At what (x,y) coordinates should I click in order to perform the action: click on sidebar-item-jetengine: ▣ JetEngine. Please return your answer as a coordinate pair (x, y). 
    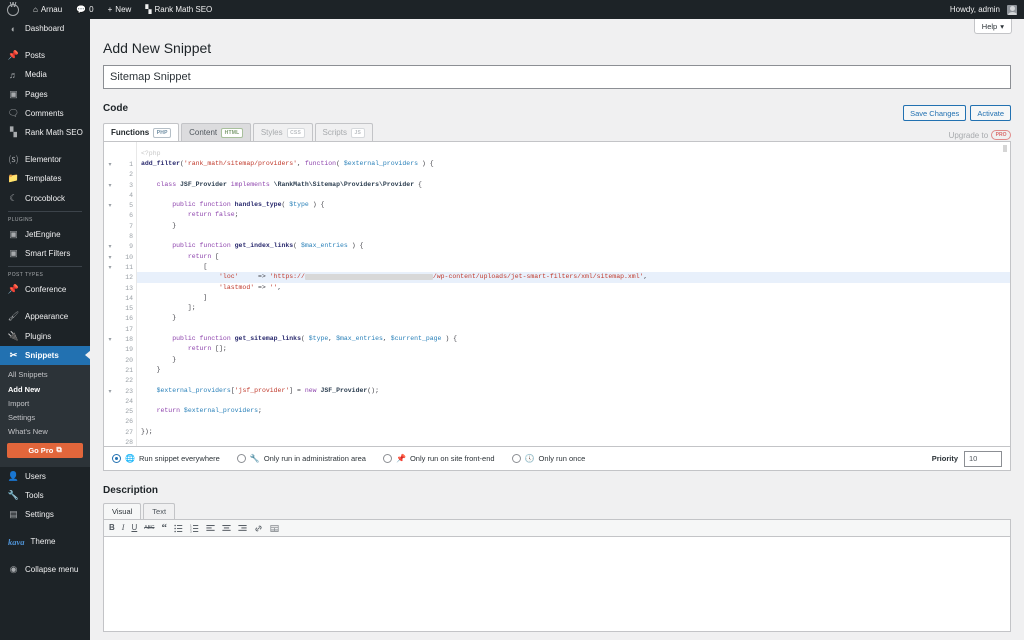
    Looking at the image, I should click on (45, 234).